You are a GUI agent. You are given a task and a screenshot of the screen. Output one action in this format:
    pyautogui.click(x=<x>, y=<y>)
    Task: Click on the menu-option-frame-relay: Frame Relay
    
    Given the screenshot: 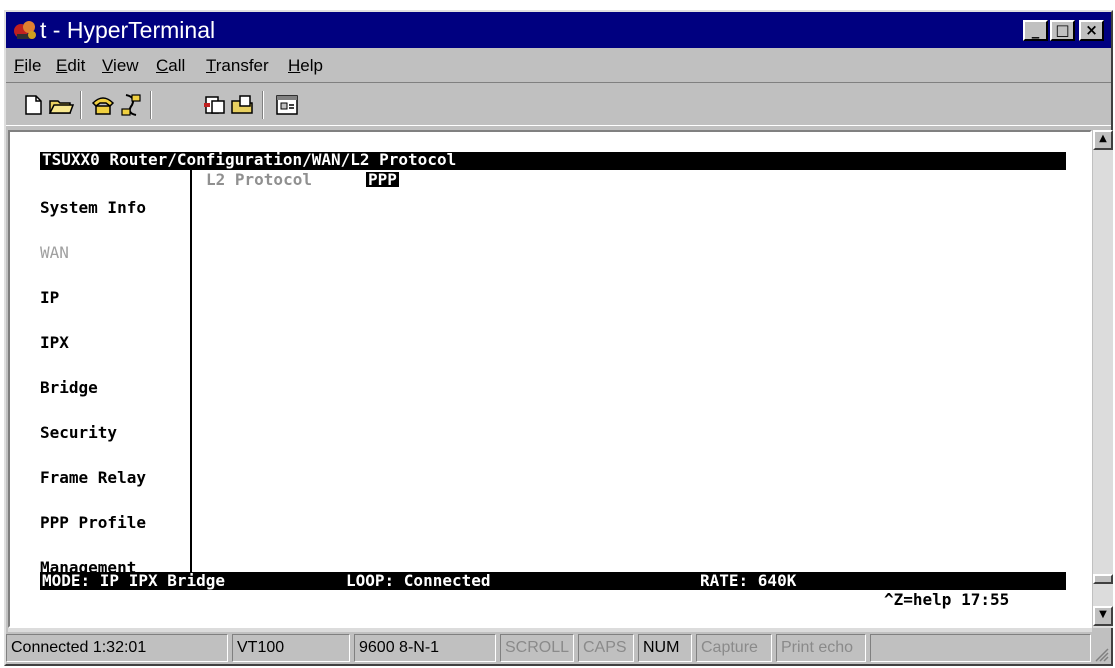 What is the action you would take?
    pyautogui.click(x=93, y=477)
    